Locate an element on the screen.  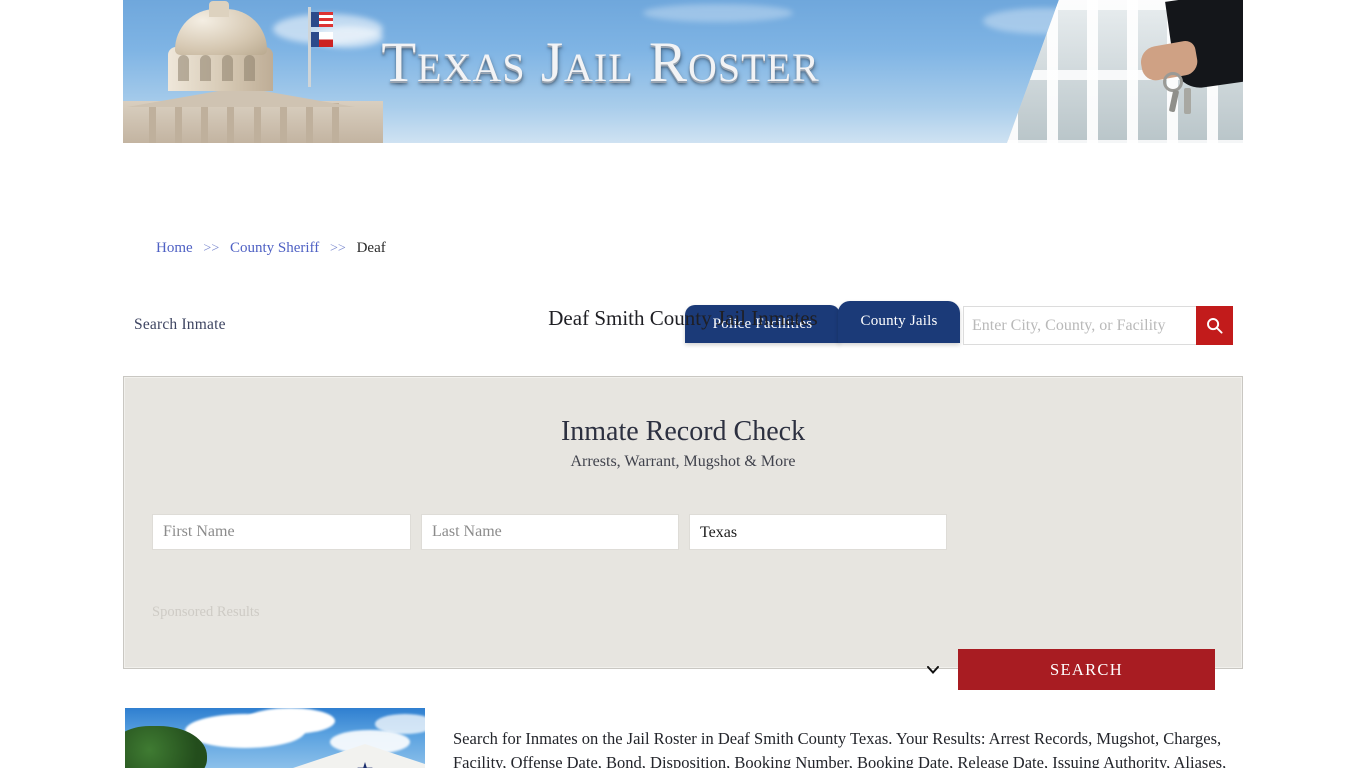
us-flag-icon is located at coordinates (322, 19).